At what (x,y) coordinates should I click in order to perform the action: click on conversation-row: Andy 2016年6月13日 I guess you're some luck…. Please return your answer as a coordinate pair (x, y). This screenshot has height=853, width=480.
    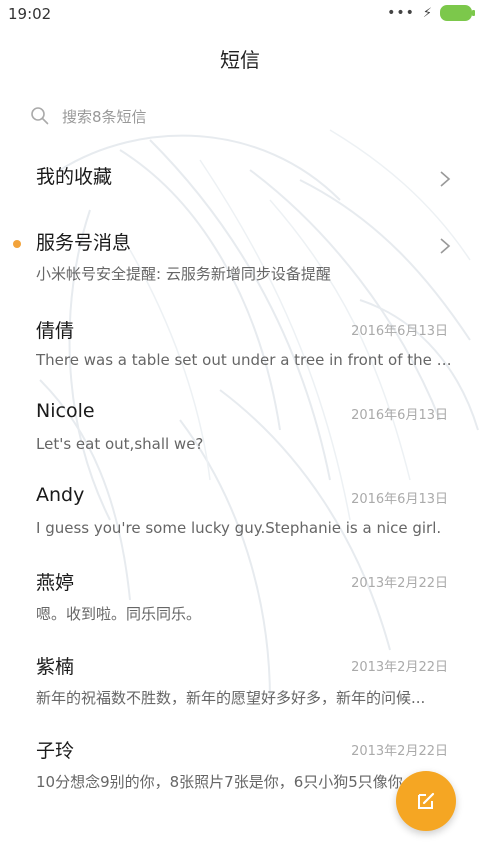
    Looking at the image, I should click on (240, 508).